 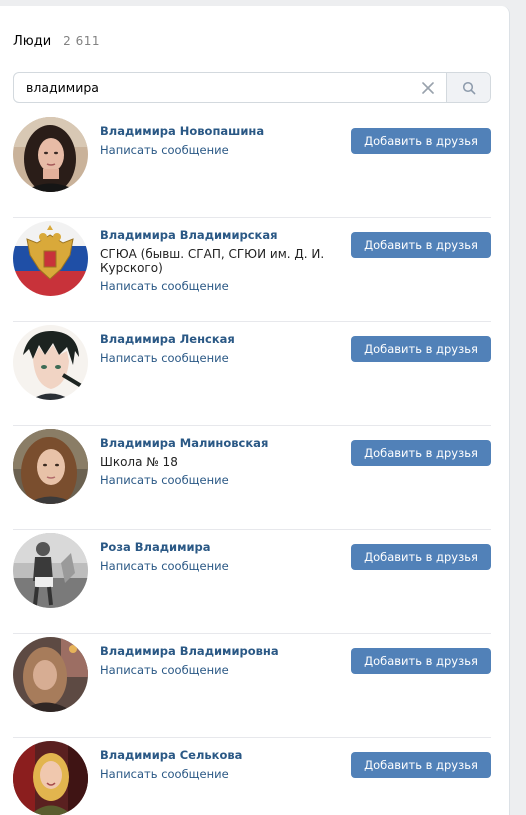 What do you see at coordinates (82, 41) in the screenshot?
I see `results-count: 2 611` at bounding box center [82, 41].